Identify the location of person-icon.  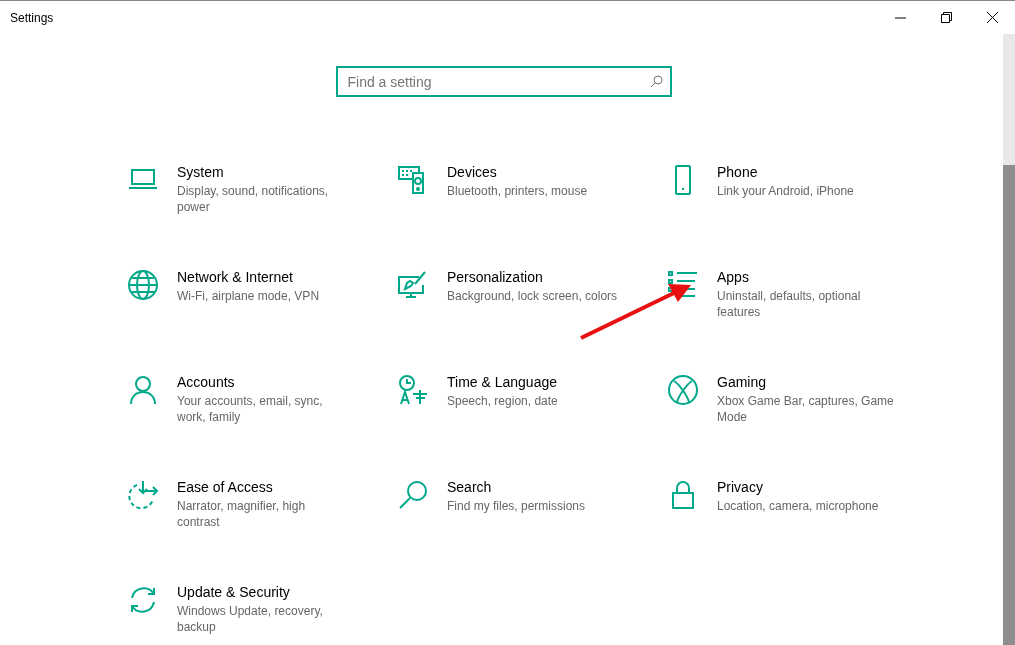
(143, 390).